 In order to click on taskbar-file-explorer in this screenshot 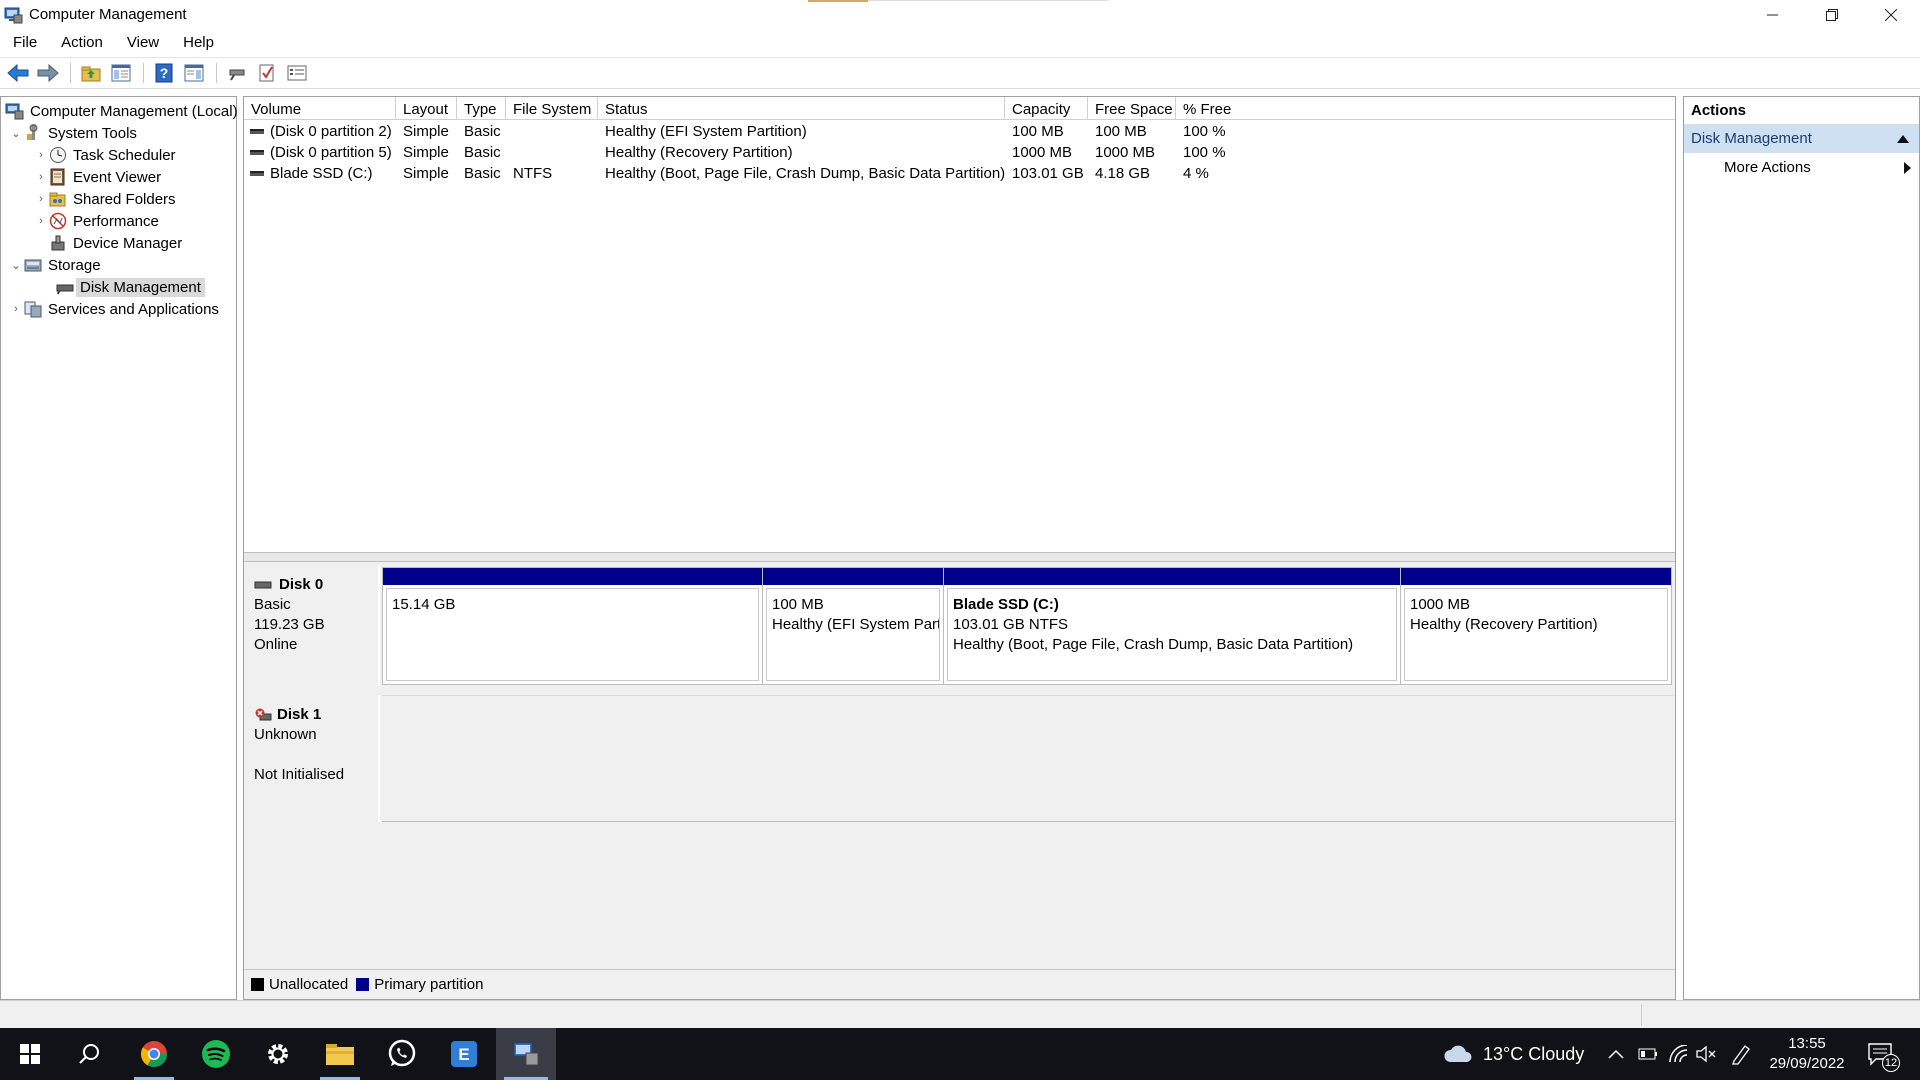, I will do `click(340, 1054)`.